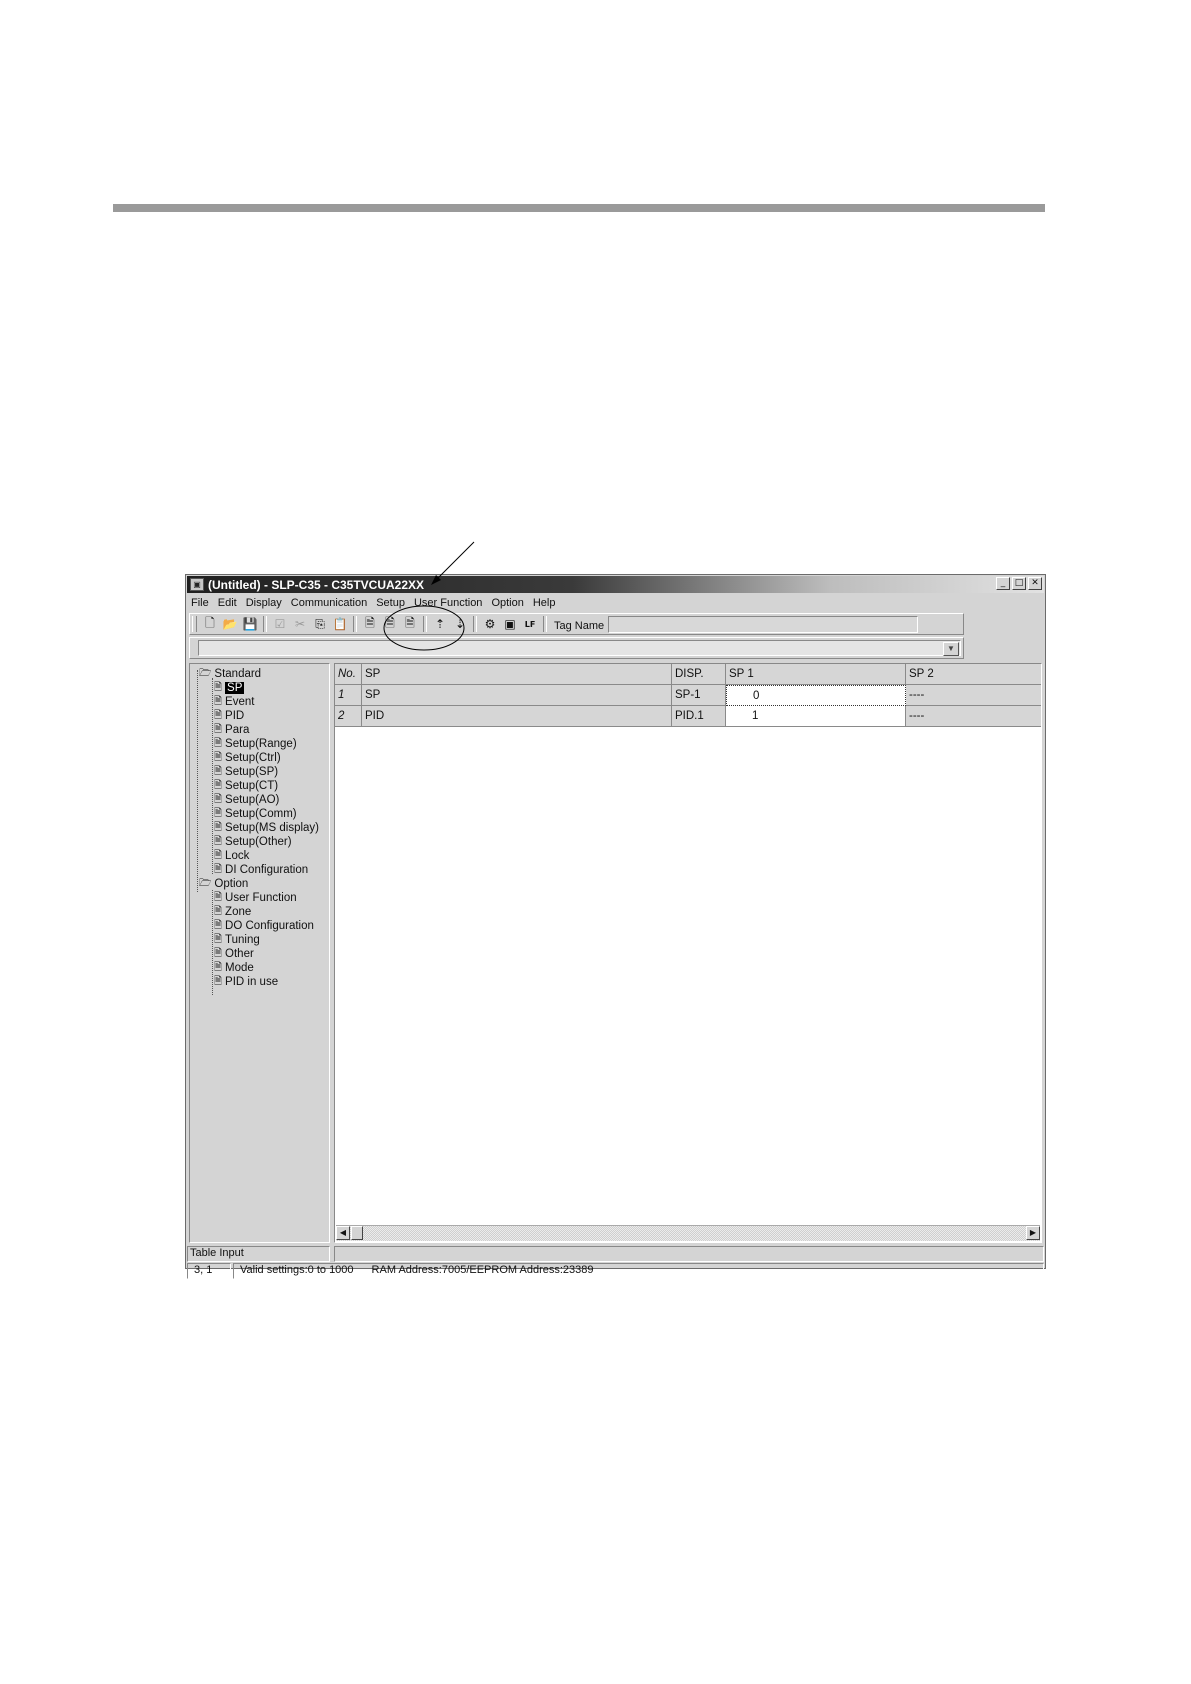  Describe the element at coordinates (424, 628) in the screenshot. I see `highlight-circle` at that location.